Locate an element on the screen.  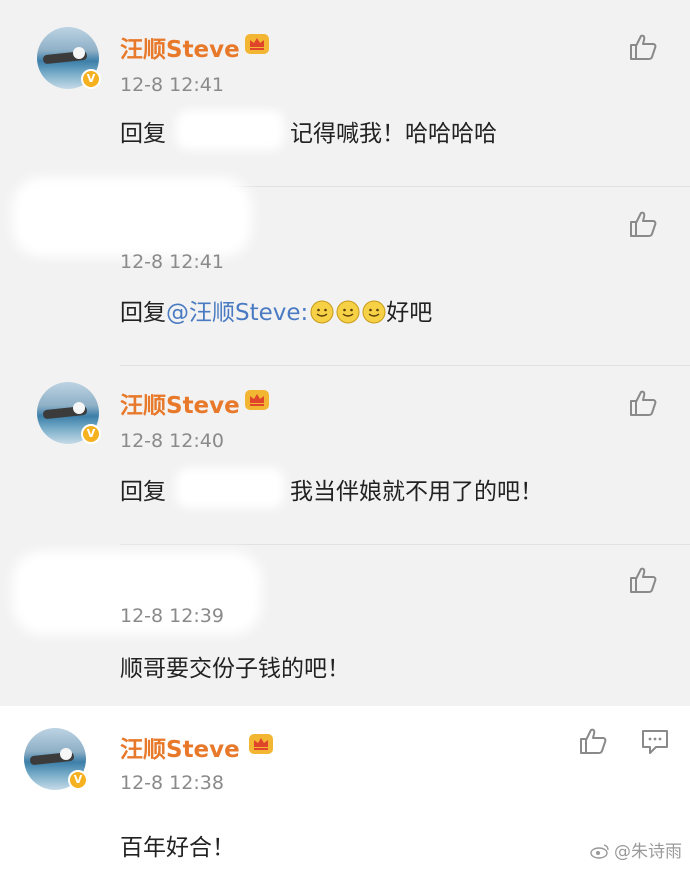
comment-body: 百年好合！ is located at coordinates (177, 848).